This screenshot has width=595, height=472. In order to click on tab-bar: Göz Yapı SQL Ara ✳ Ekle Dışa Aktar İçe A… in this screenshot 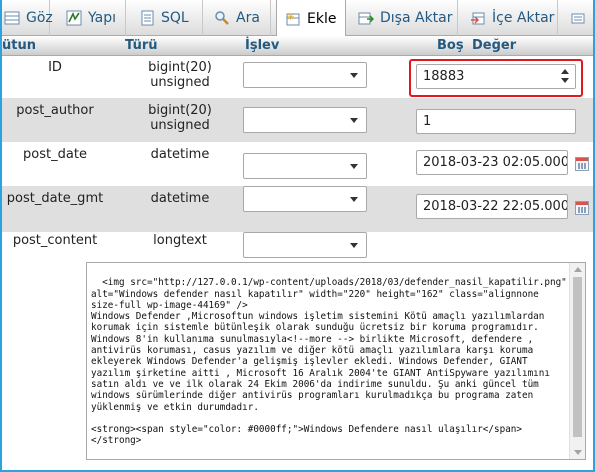, I will do `click(297, 18)`.